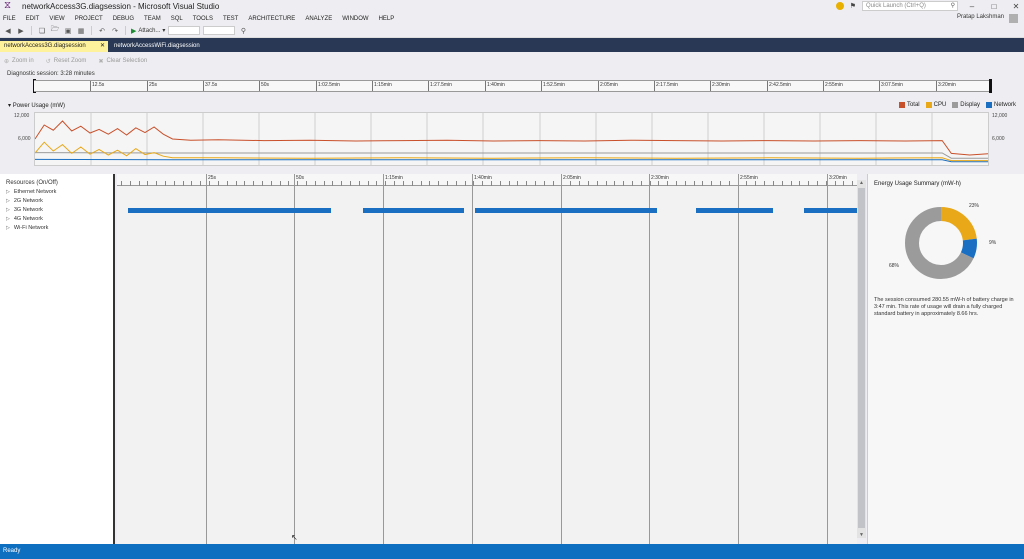 Image resolution: width=1024 pixels, height=559 pixels. I want to click on ruler-label: 2:42.5min, so click(780, 85).